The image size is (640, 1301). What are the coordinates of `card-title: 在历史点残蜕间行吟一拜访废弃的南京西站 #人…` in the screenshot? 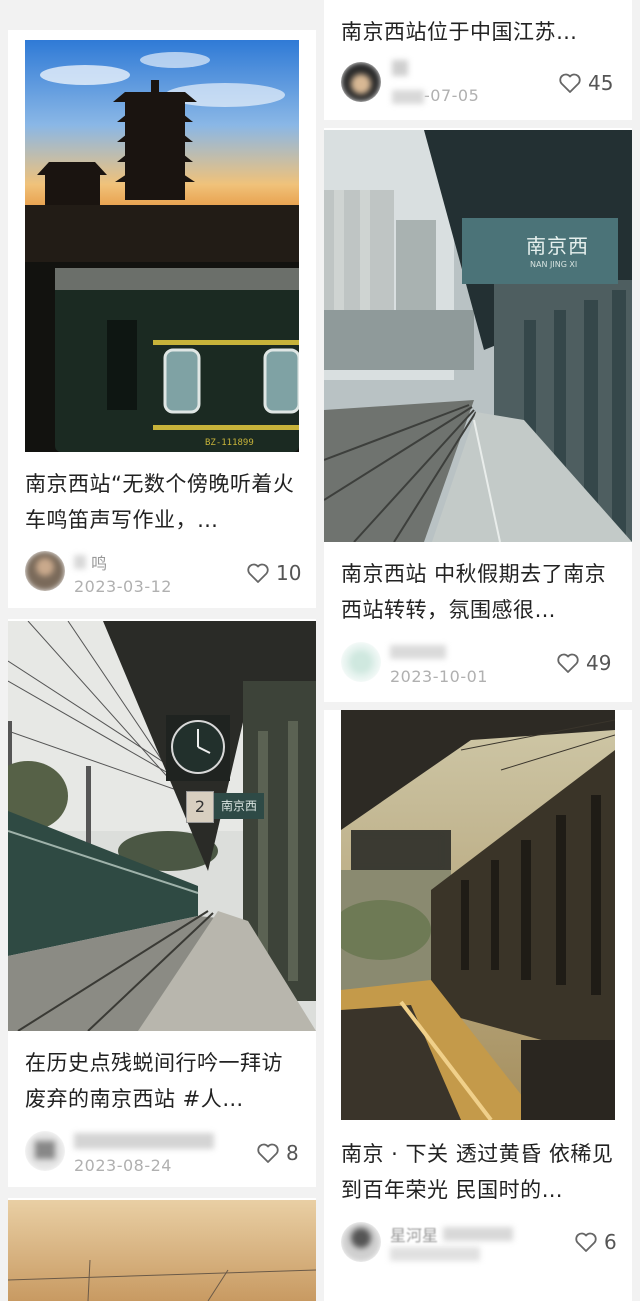 It's located at (162, 1081).